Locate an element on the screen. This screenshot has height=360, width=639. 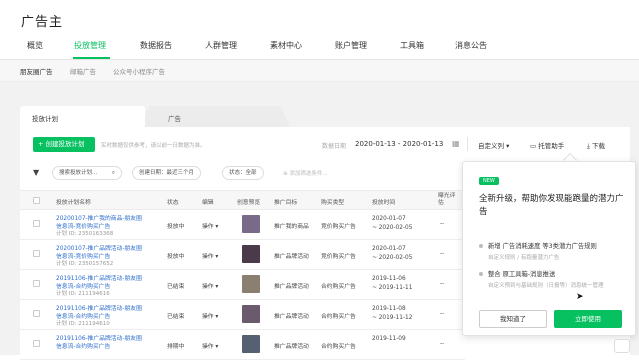
filter-icon: ▼ is located at coordinates (36, 172).